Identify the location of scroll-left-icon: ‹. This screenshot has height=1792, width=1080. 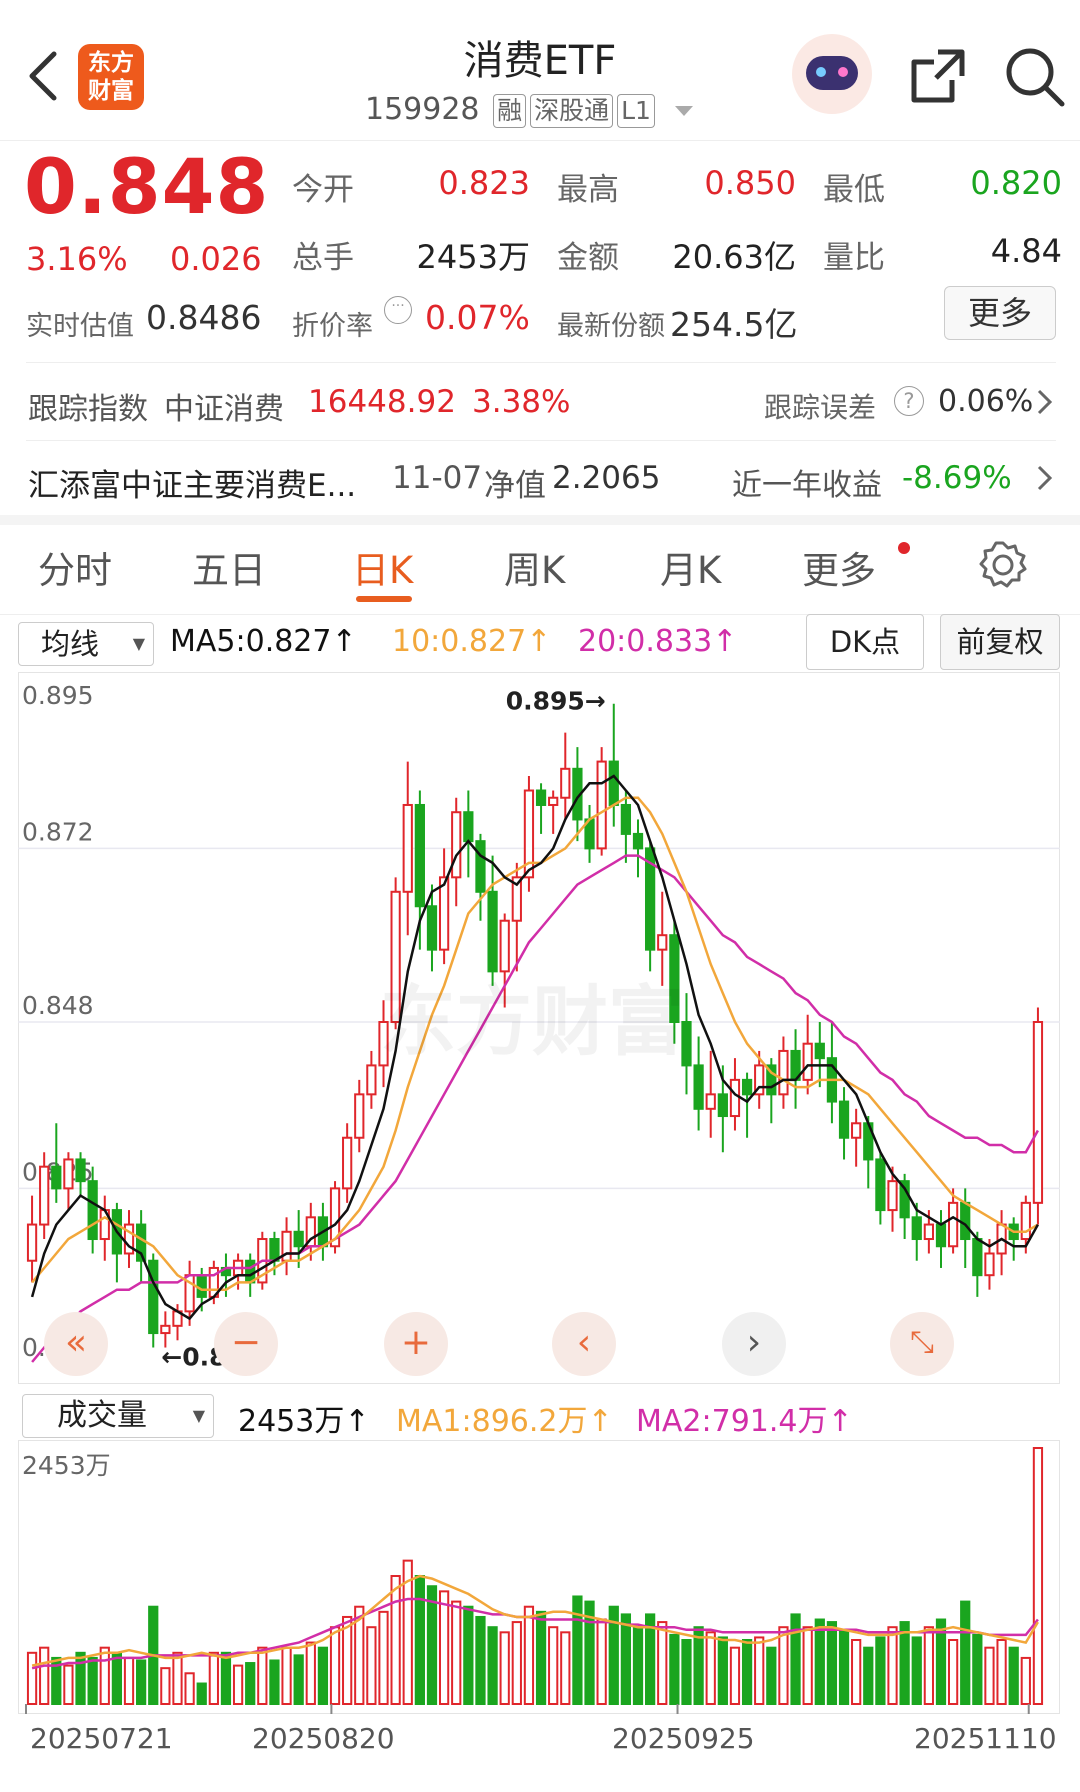
(584, 1344).